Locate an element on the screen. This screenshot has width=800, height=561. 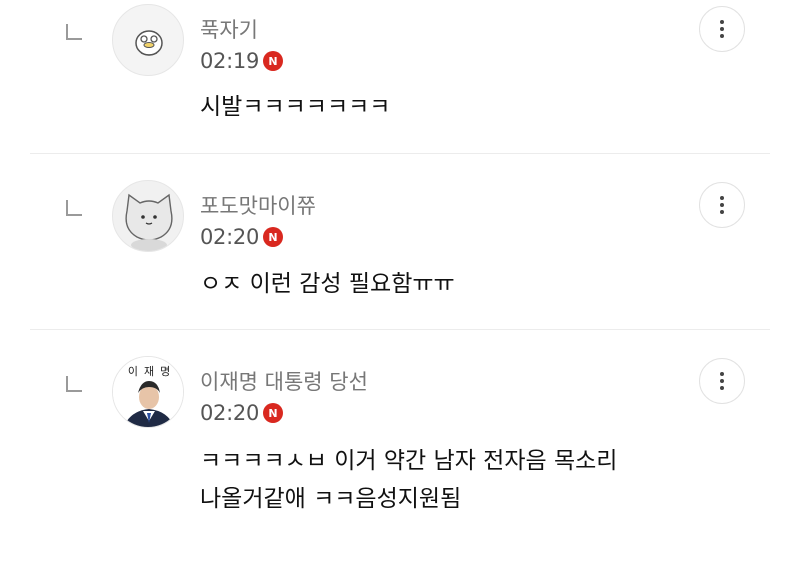
comment-line: ㅋㅋㅋㅋㅅㅂ 이거 약간 남자 전자음 목소리 is located at coordinates (409, 461).